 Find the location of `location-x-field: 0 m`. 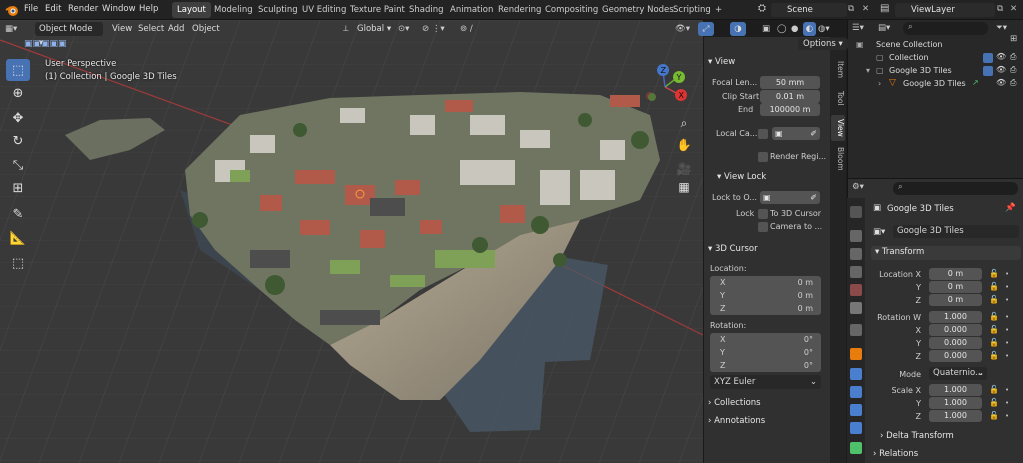

location-x-field: 0 m is located at coordinates (955, 274).